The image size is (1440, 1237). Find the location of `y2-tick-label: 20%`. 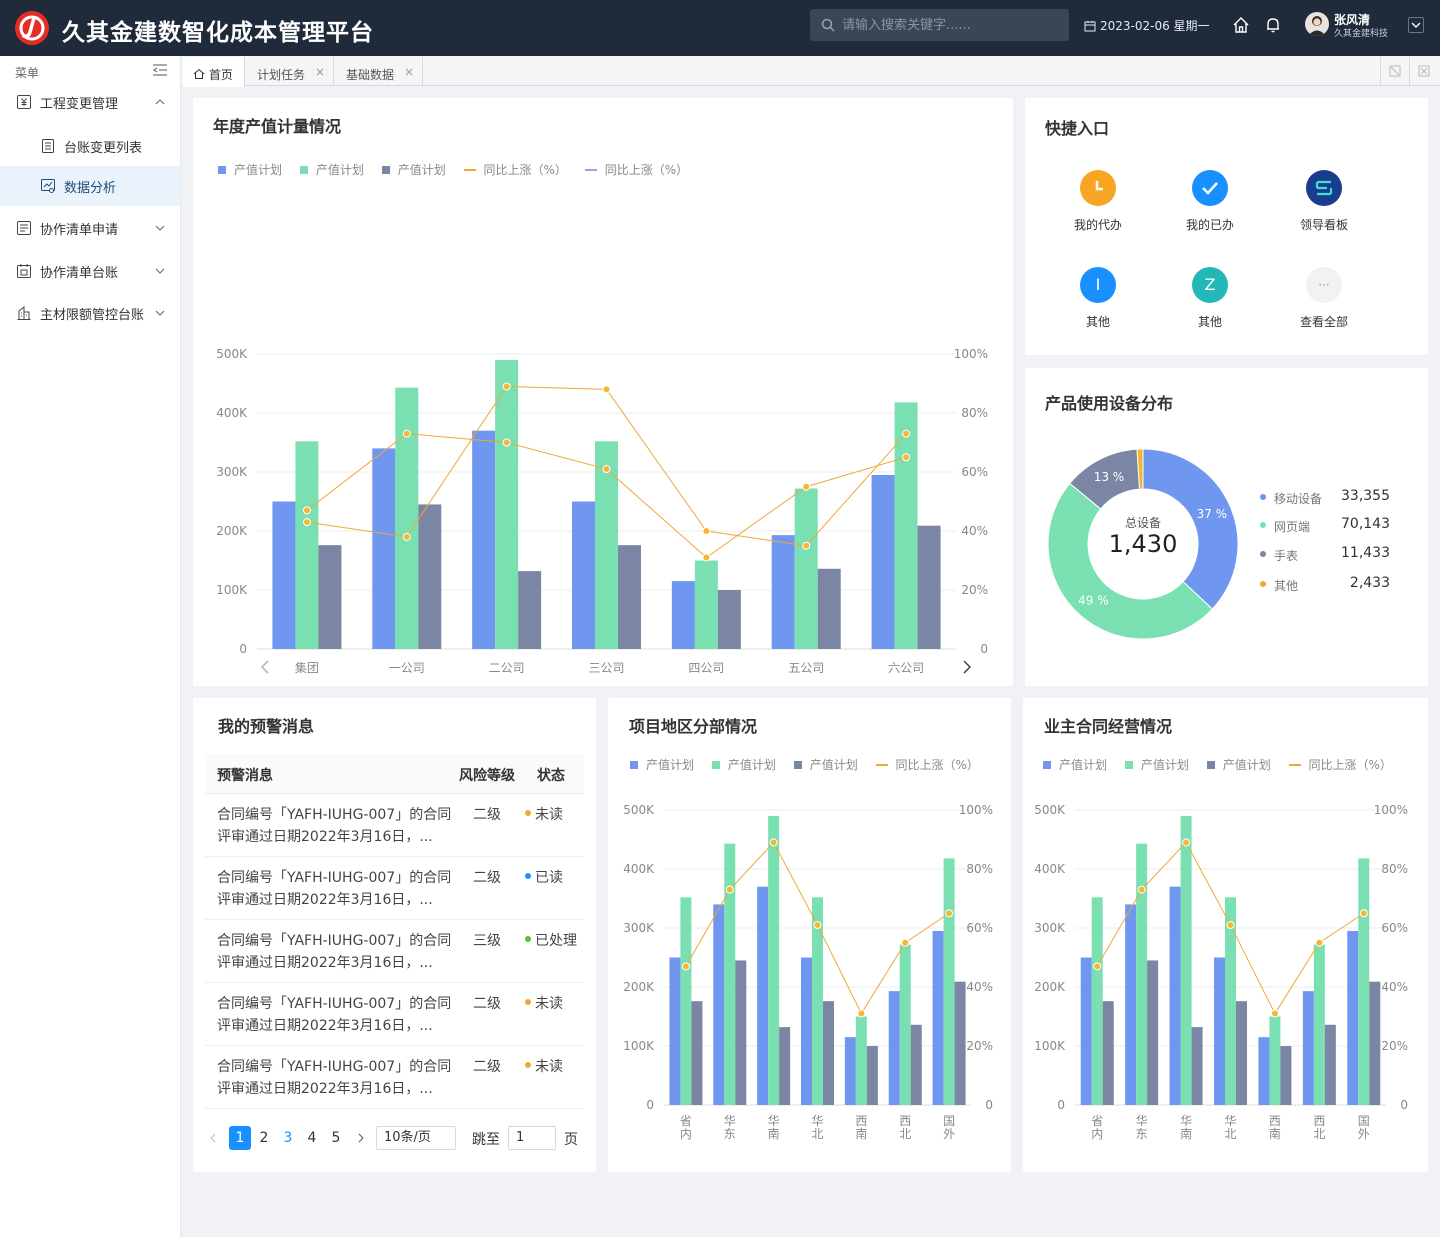

y2-tick-label: 20% is located at coordinates (1394, 1046).